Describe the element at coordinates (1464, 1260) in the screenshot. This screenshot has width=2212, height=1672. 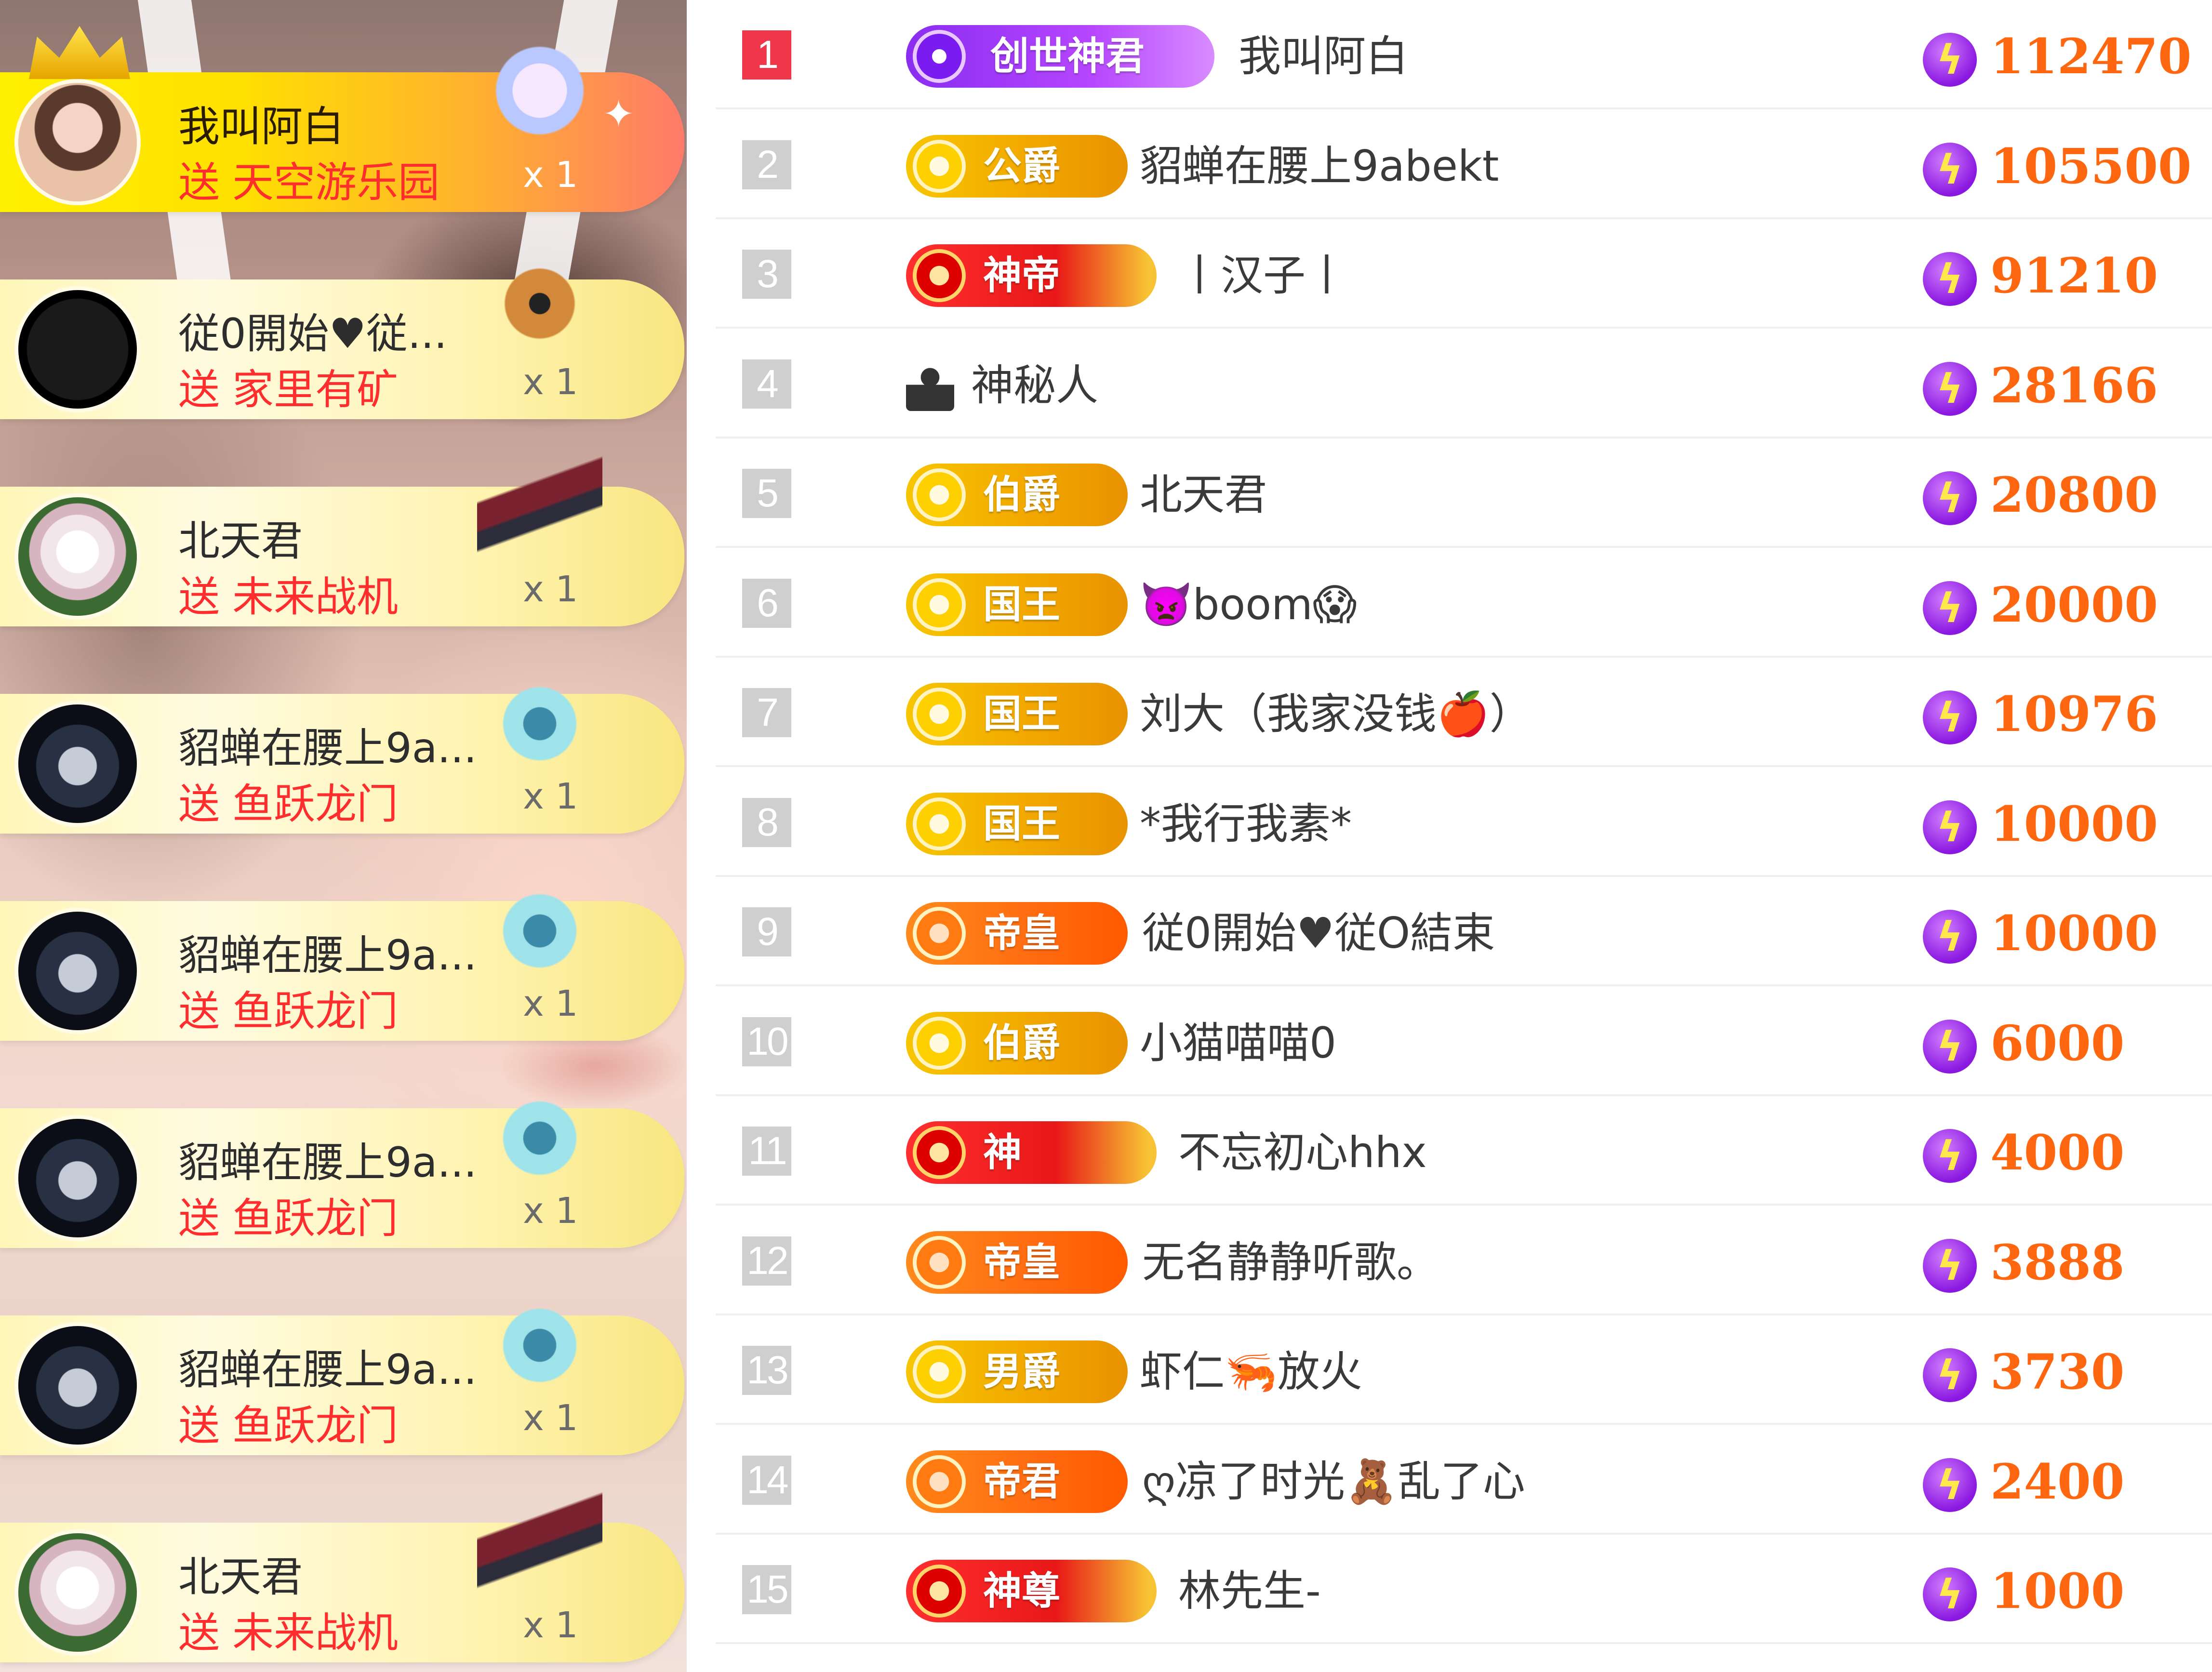
I see `ranking-row: 12 帝皇 无名静静听歌。 ϟ 3888` at that location.